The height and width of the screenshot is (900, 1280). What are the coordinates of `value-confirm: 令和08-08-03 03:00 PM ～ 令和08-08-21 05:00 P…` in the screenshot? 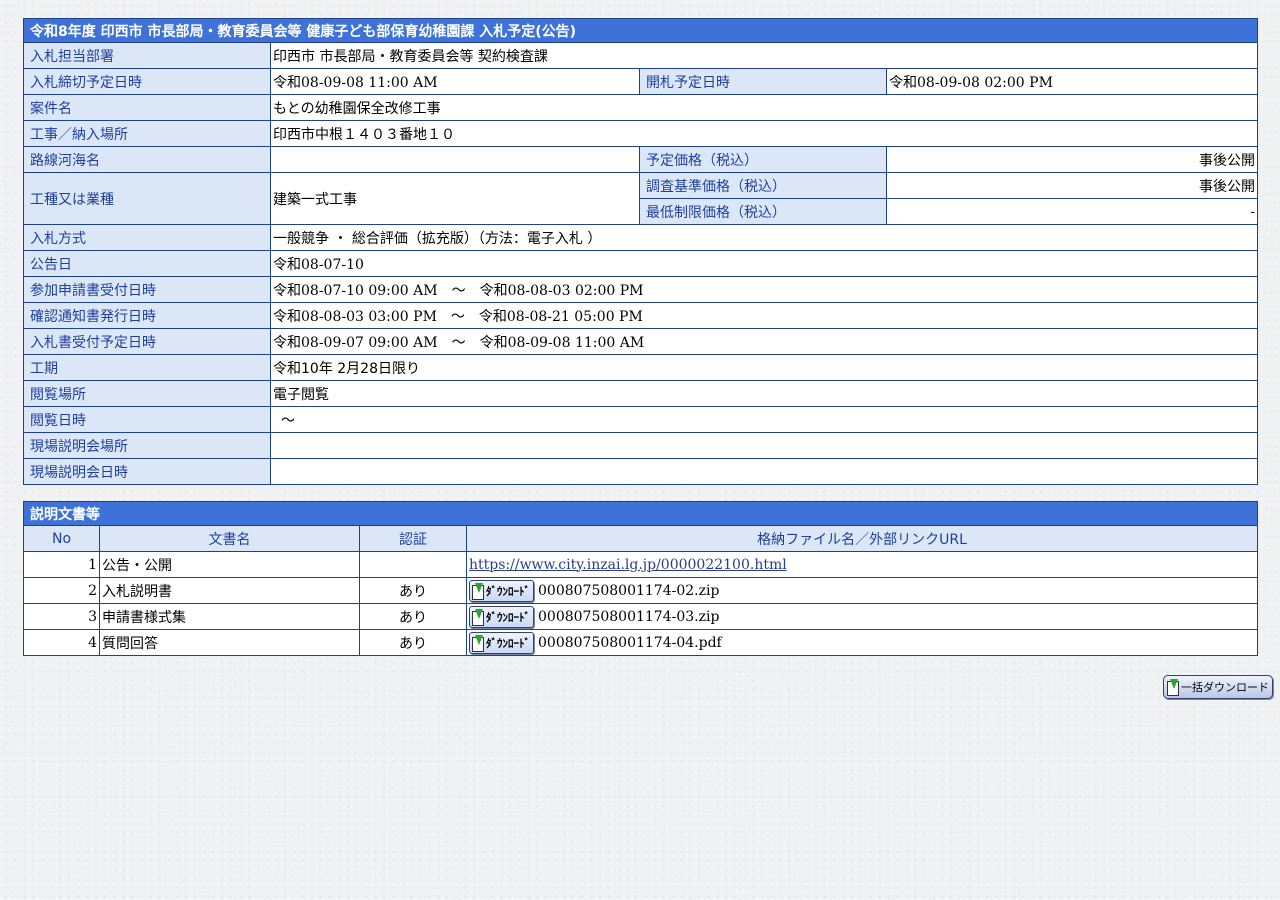 It's located at (764, 315).